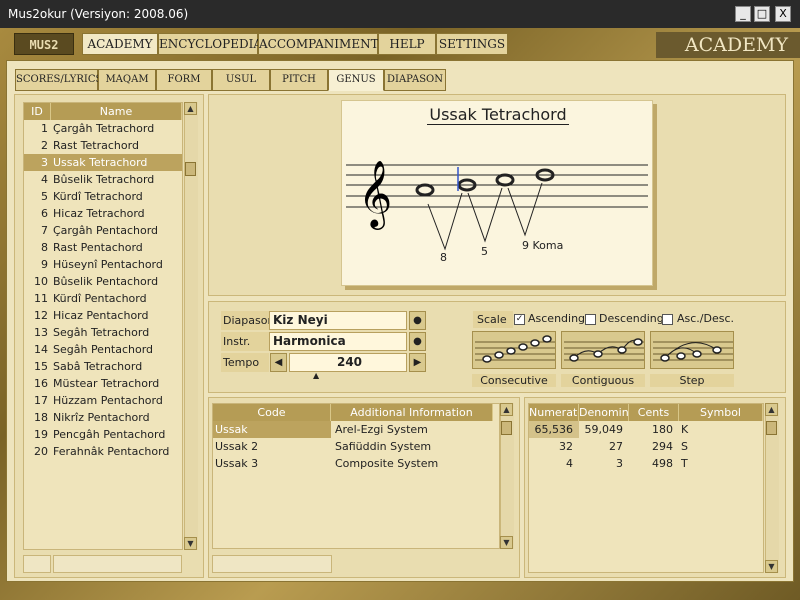 The width and height of the screenshot is (800, 600). What do you see at coordinates (506, 409) in the screenshot?
I see `code-scroll-up-icon: ▲` at bounding box center [506, 409].